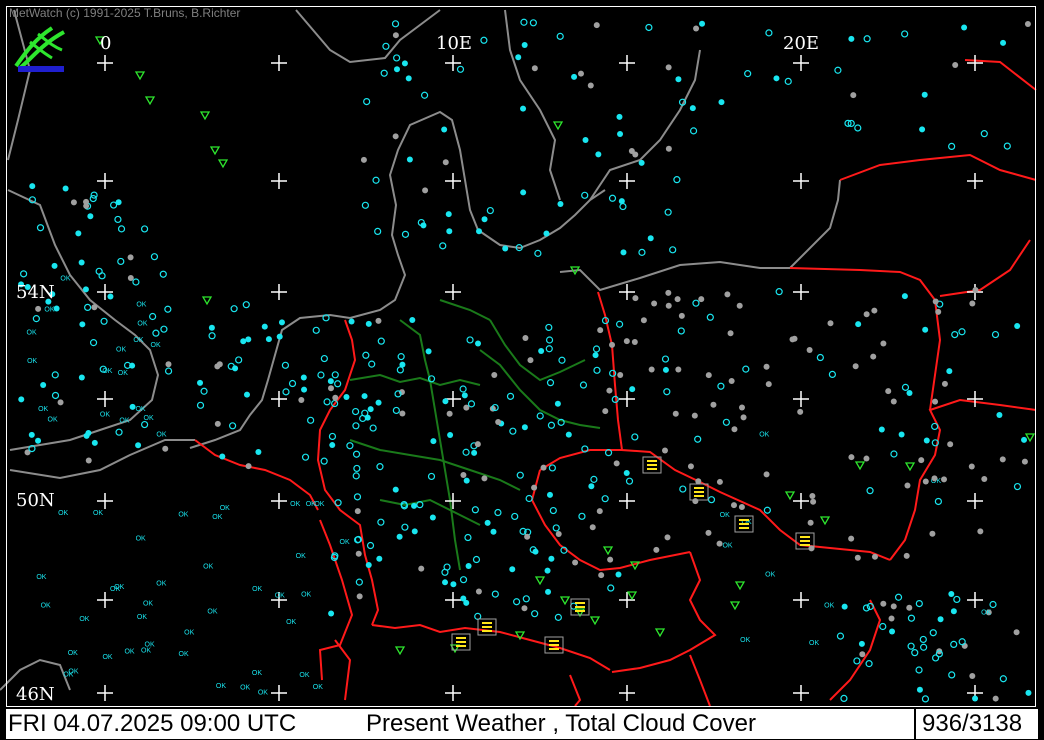  I want to click on station-count: 936/3138, so click(972, 723).